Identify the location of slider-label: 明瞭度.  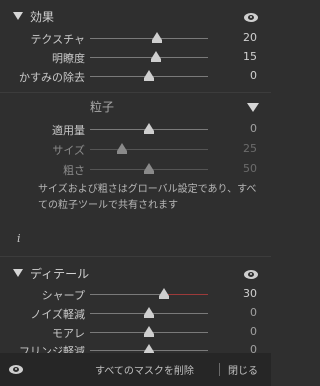
(68, 58).